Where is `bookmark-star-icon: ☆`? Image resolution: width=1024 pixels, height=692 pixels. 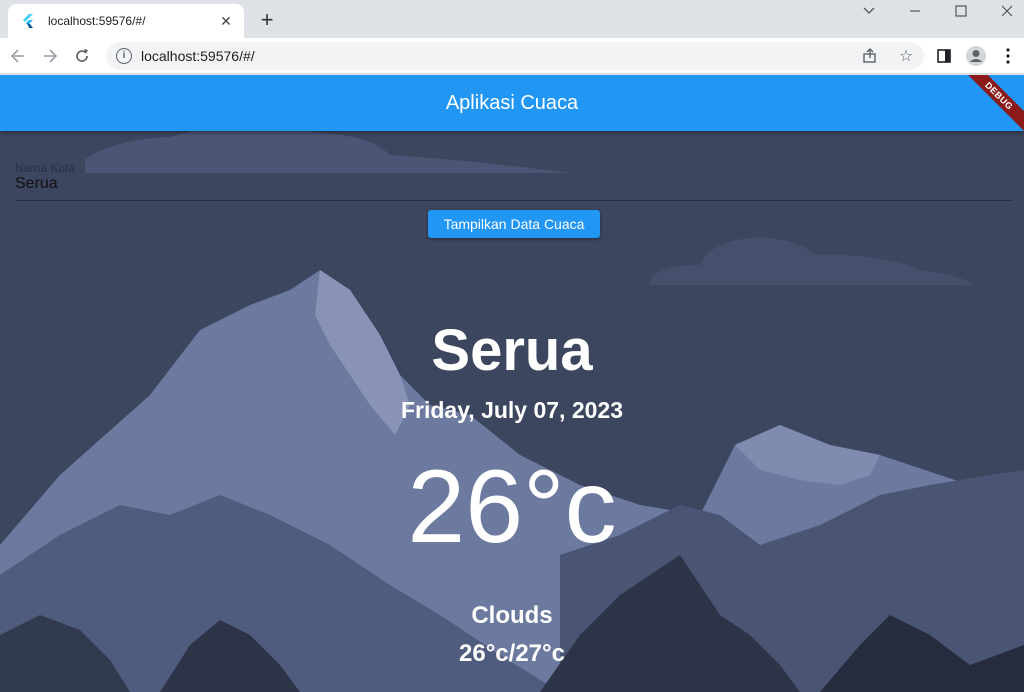 bookmark-star-icon: ☆ is located at coordinates (906, 56).